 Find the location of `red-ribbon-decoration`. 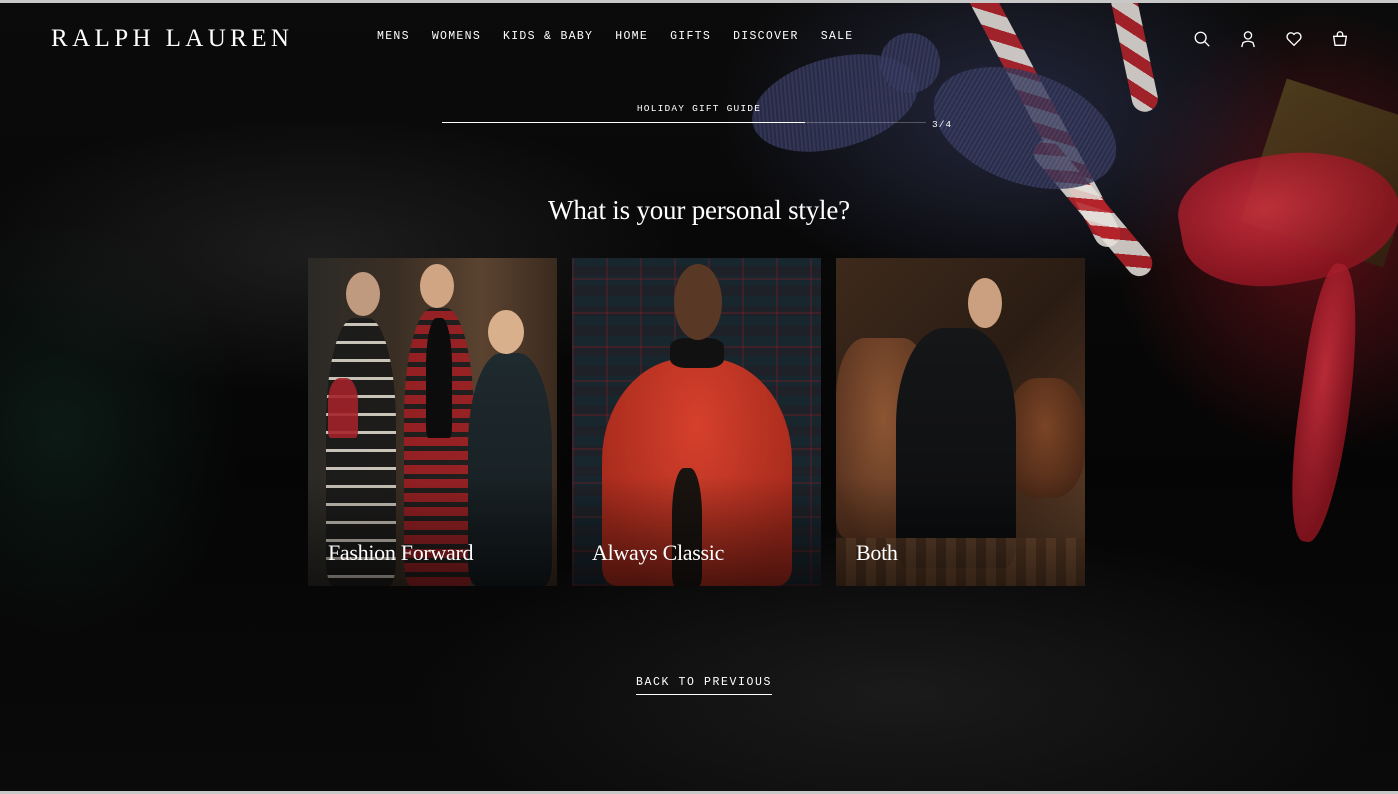

red-ribbon-decoration is located at coordinates (1325, 403).